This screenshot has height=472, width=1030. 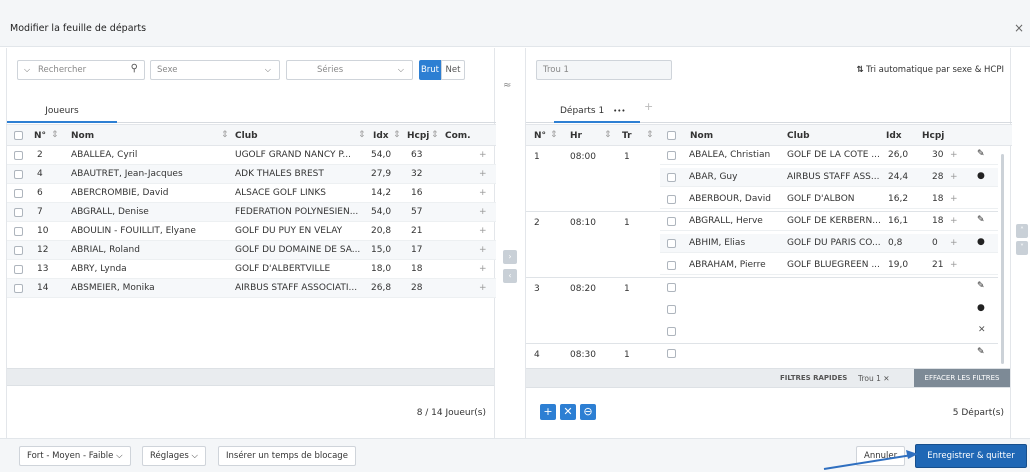 I want to click on departure-group: 3 08:20 1 ✎ ● ✕, so click(x=762, y=311).